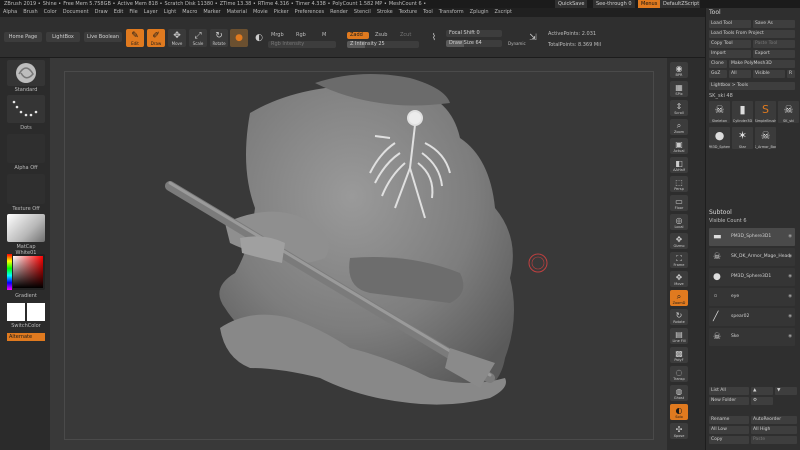 The height and width of the screenshot is (450, 800). Describe the element at coordinates (405, 35) in the screenshot. I see `zcut-button: Zcut` at that location.